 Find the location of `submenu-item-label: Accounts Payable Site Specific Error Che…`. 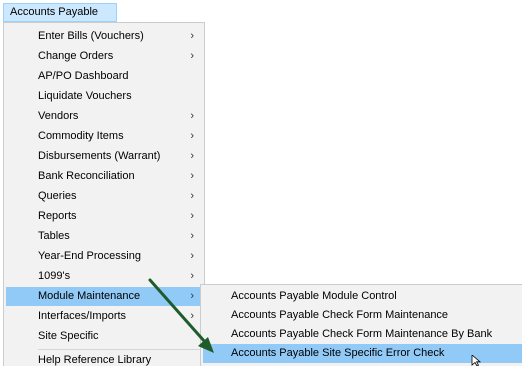

submenu-item-label: Accounts Payable Site Specific Error Che… is located at coordinates (338, 353).